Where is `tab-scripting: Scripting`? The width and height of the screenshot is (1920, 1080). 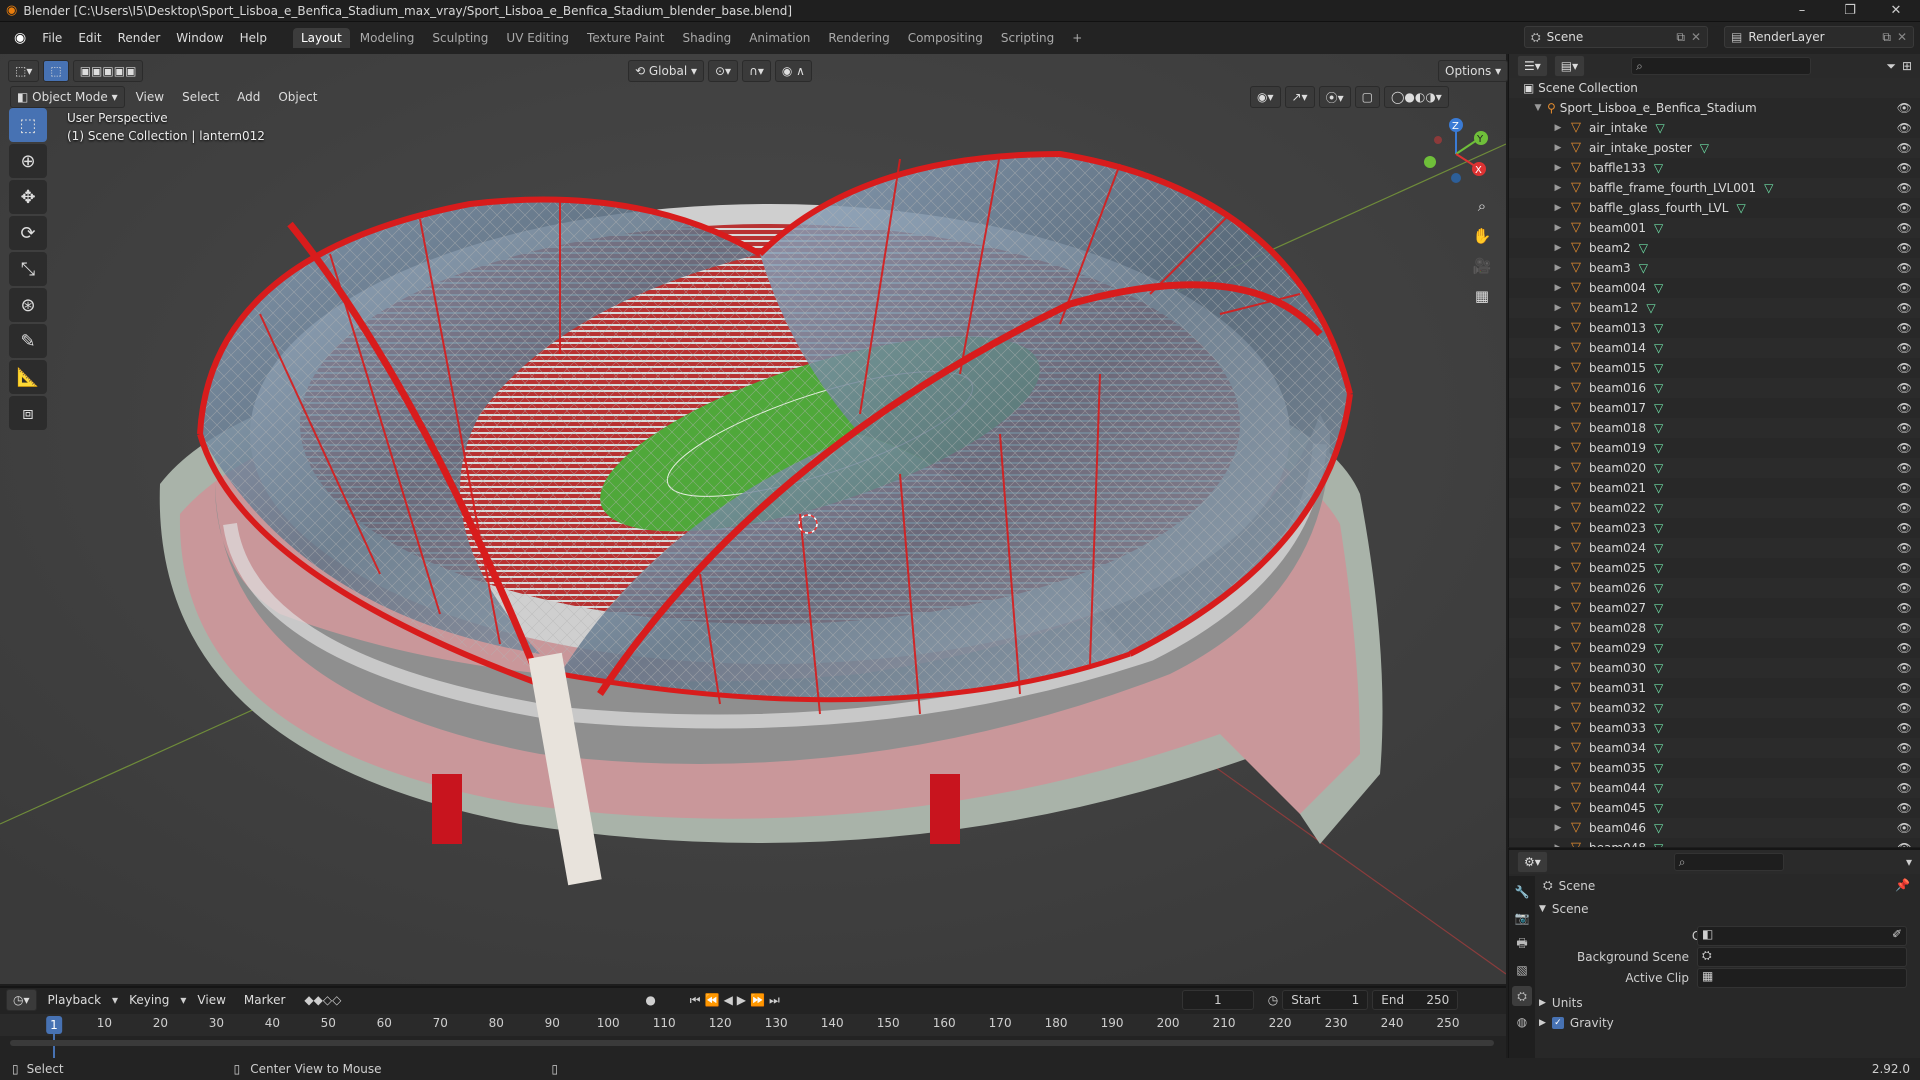
tab-scripting: Scripting is located at coordinates (1027, 38).